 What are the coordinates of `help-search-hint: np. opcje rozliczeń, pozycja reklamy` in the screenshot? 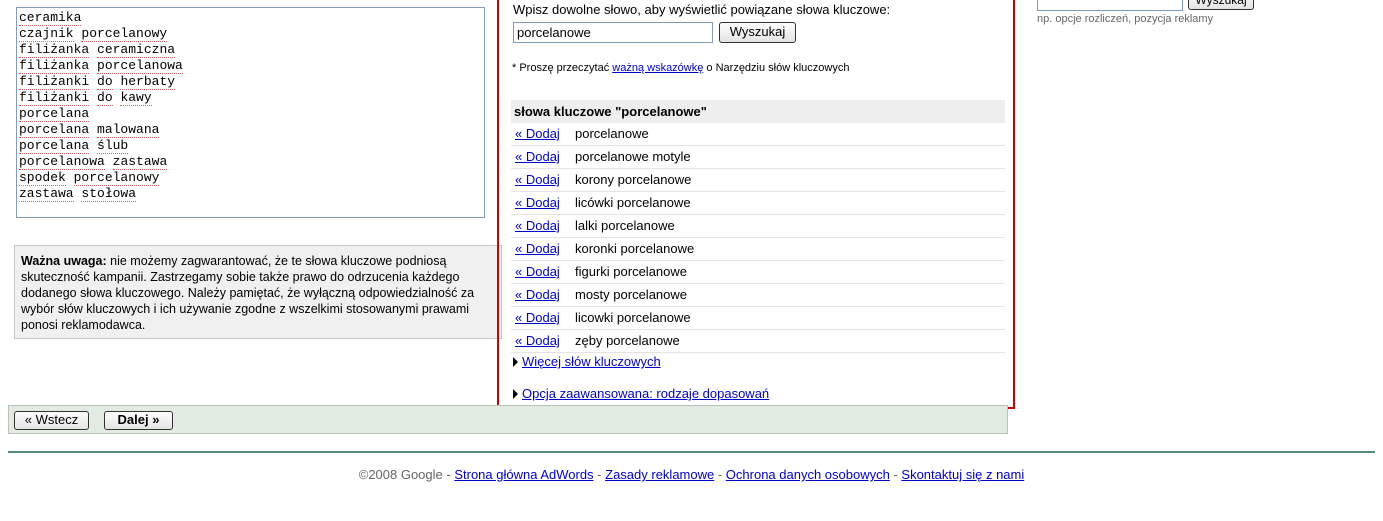 It's located at (1125, 19).